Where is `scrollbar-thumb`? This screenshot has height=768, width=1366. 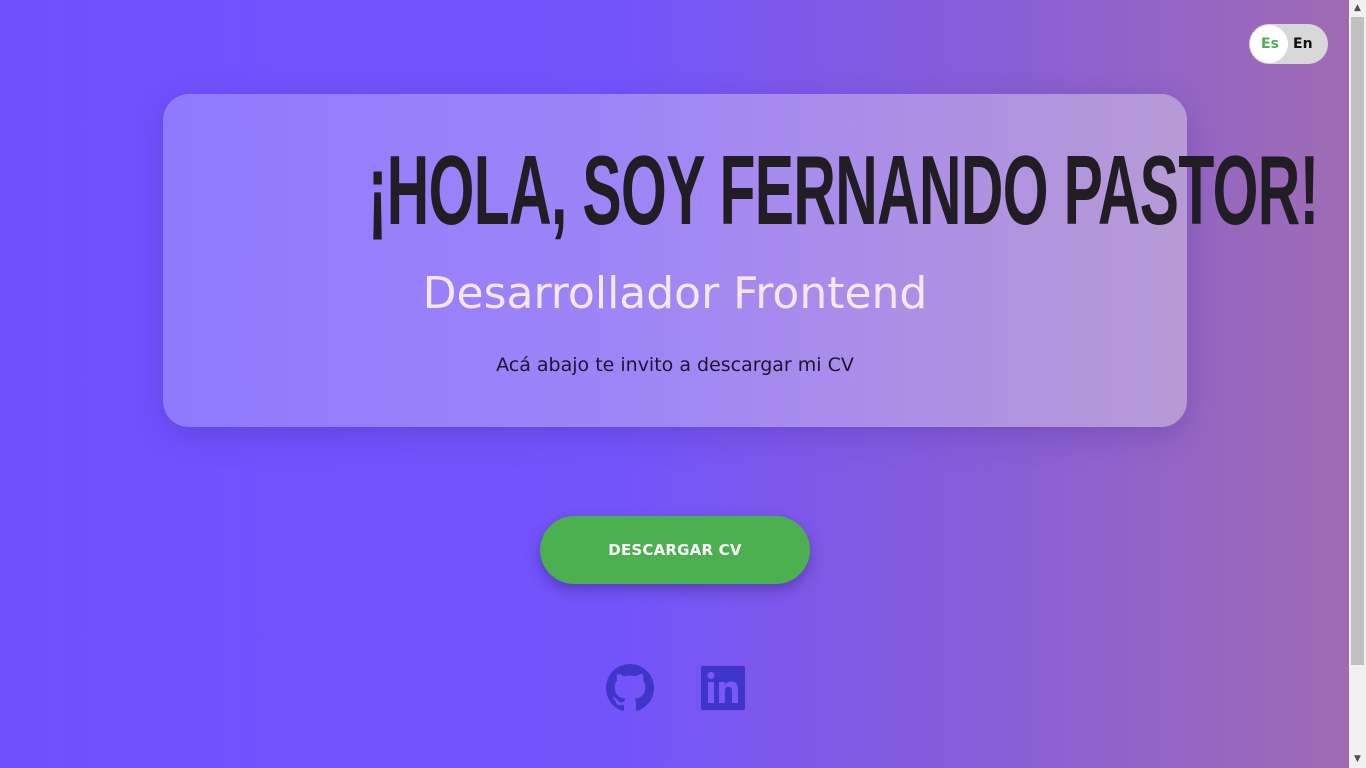
scrollbar-thumb is located at coordinates (1357, 341).